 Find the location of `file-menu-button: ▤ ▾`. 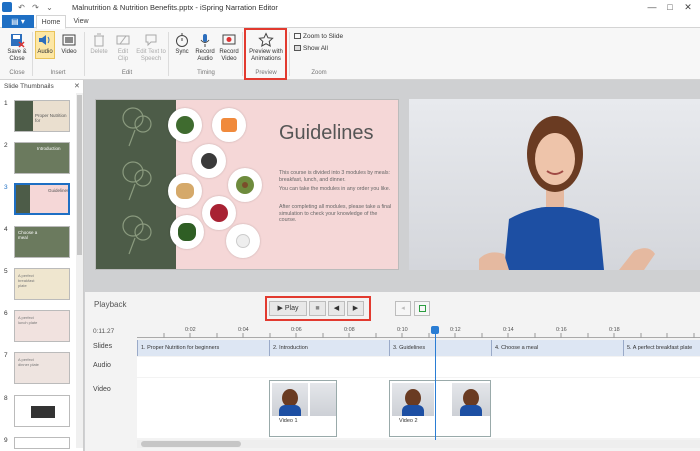

file-menu-button: ▤ ▾ is located at coordinates (18, 21).